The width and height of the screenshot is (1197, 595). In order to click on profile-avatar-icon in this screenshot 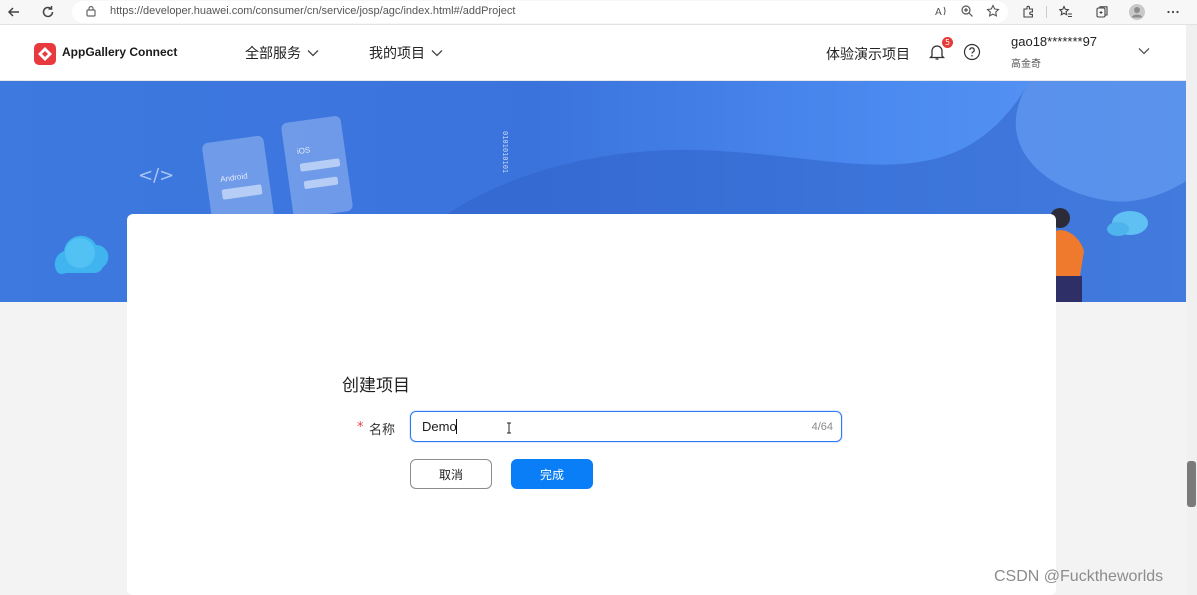, I will do `click(1137, 12)`.